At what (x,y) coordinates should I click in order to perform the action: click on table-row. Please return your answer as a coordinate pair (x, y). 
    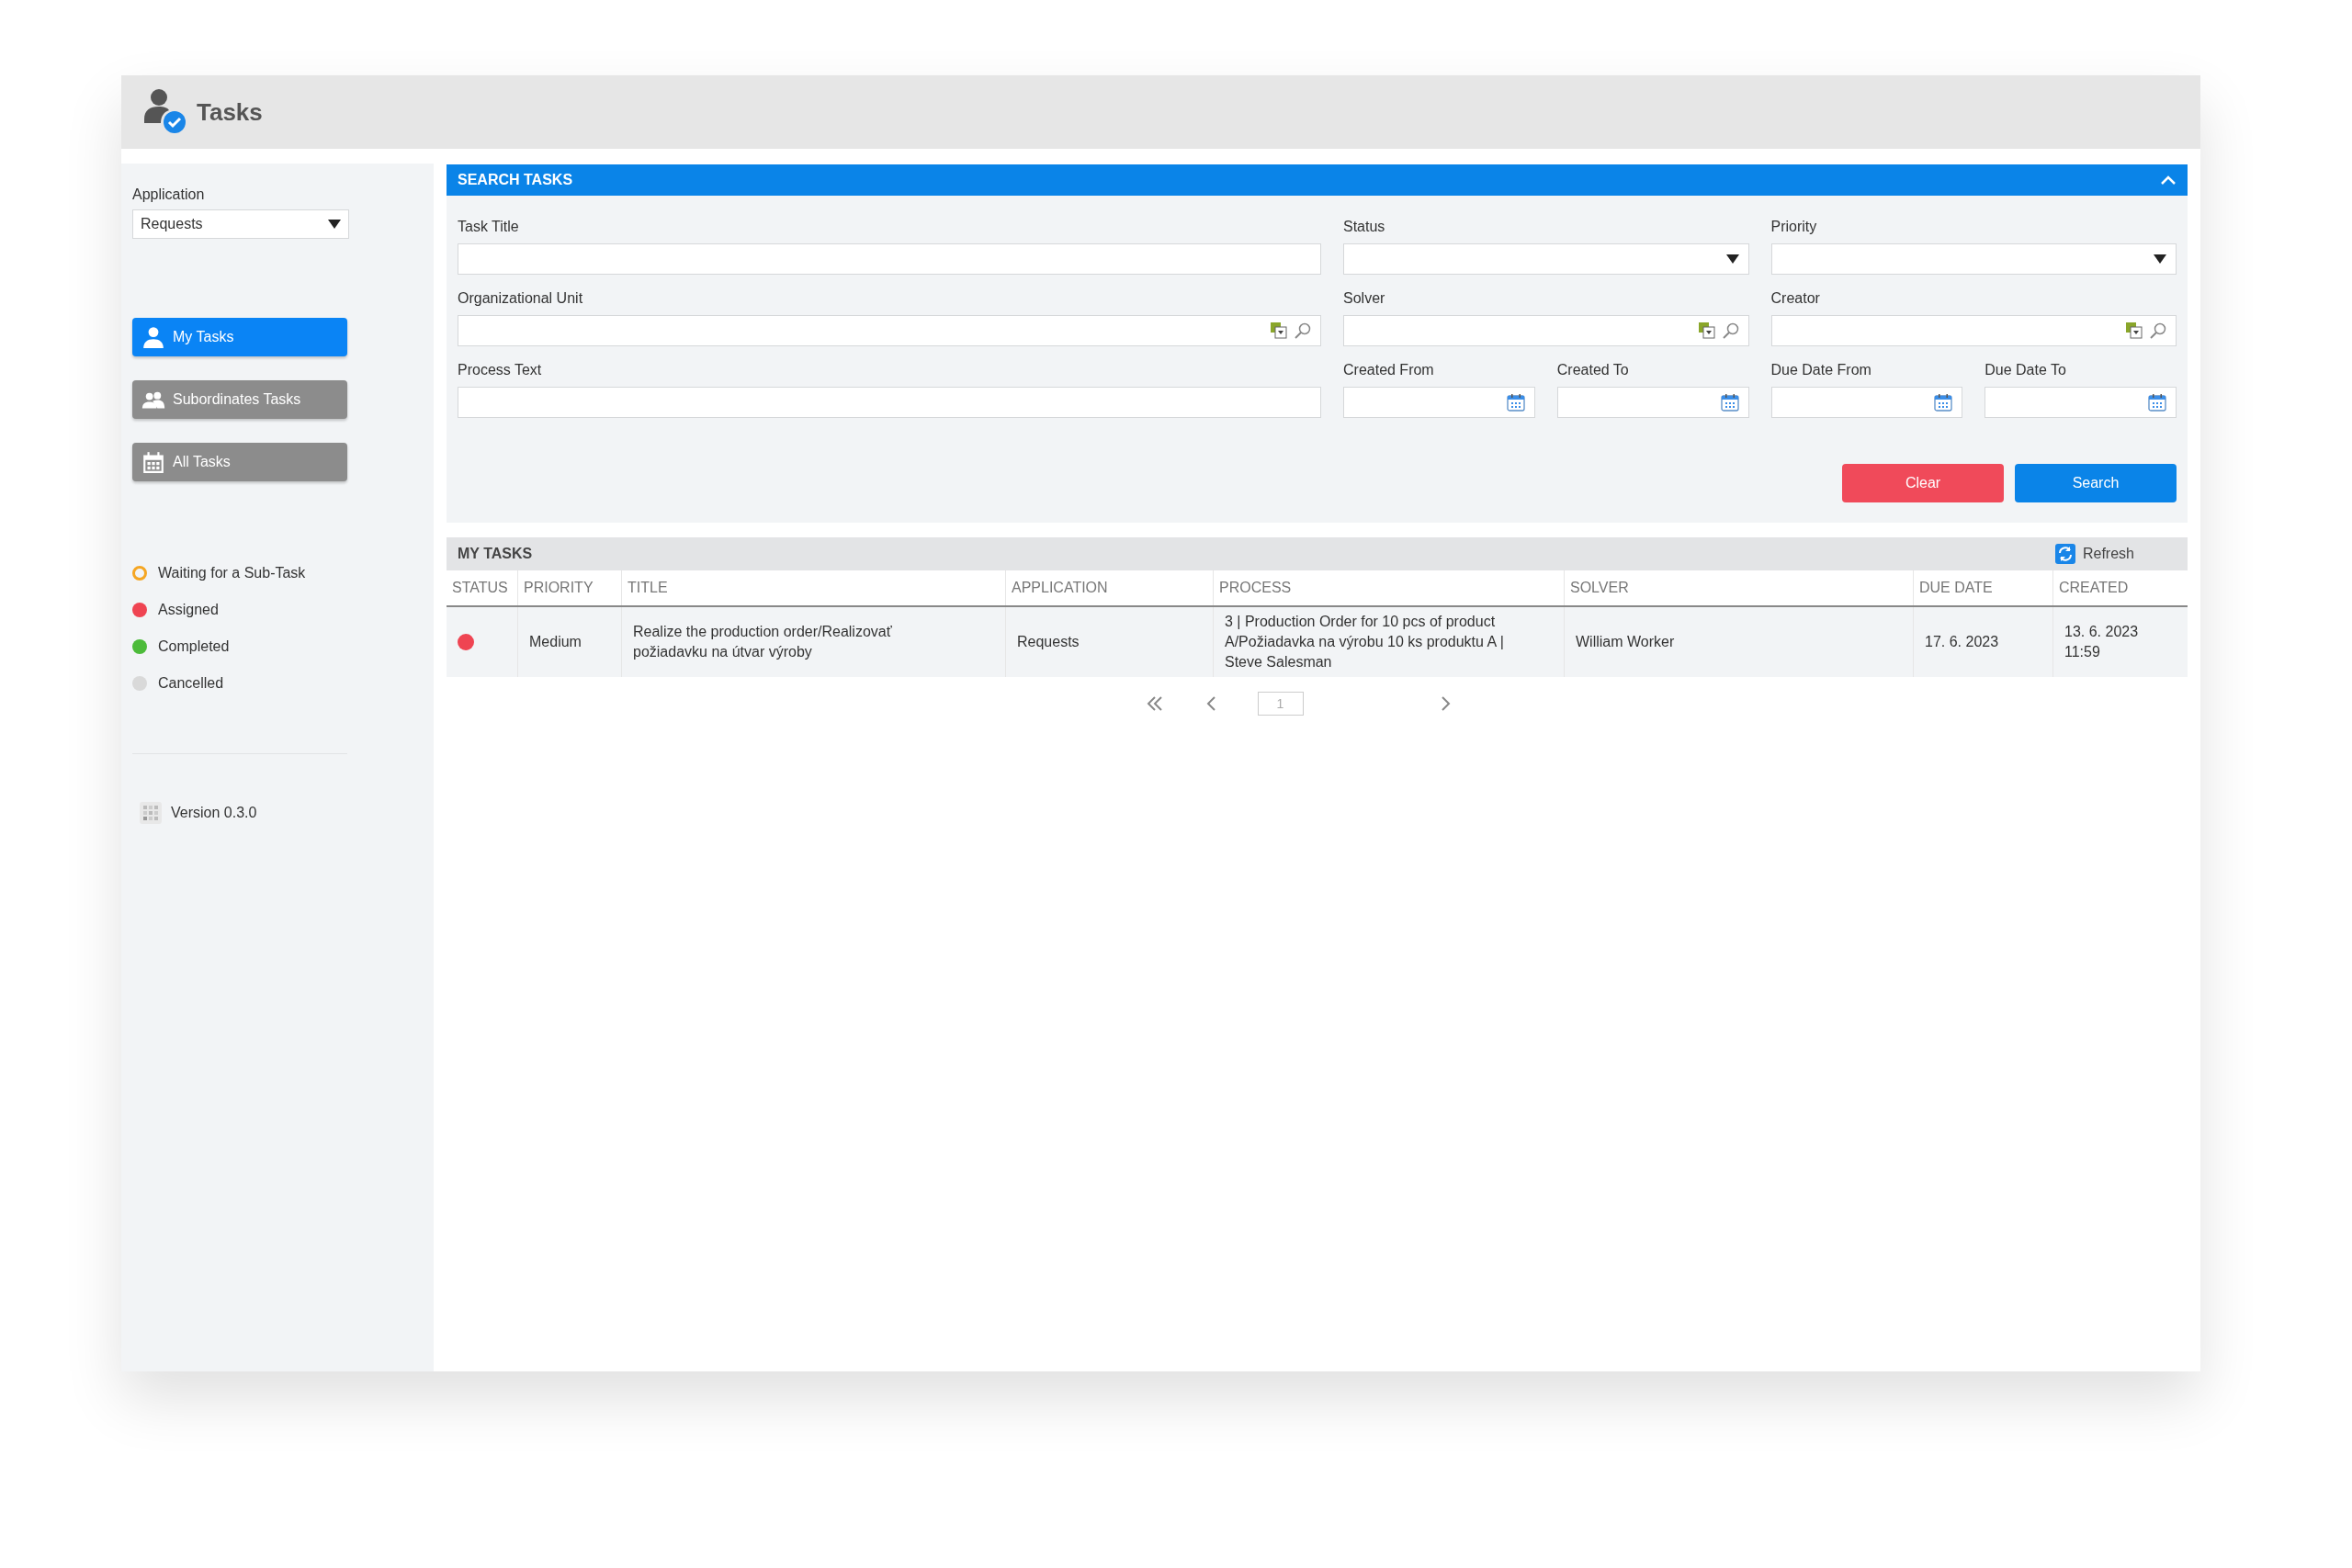
    Looking at the image, I should click on (1318, 642).